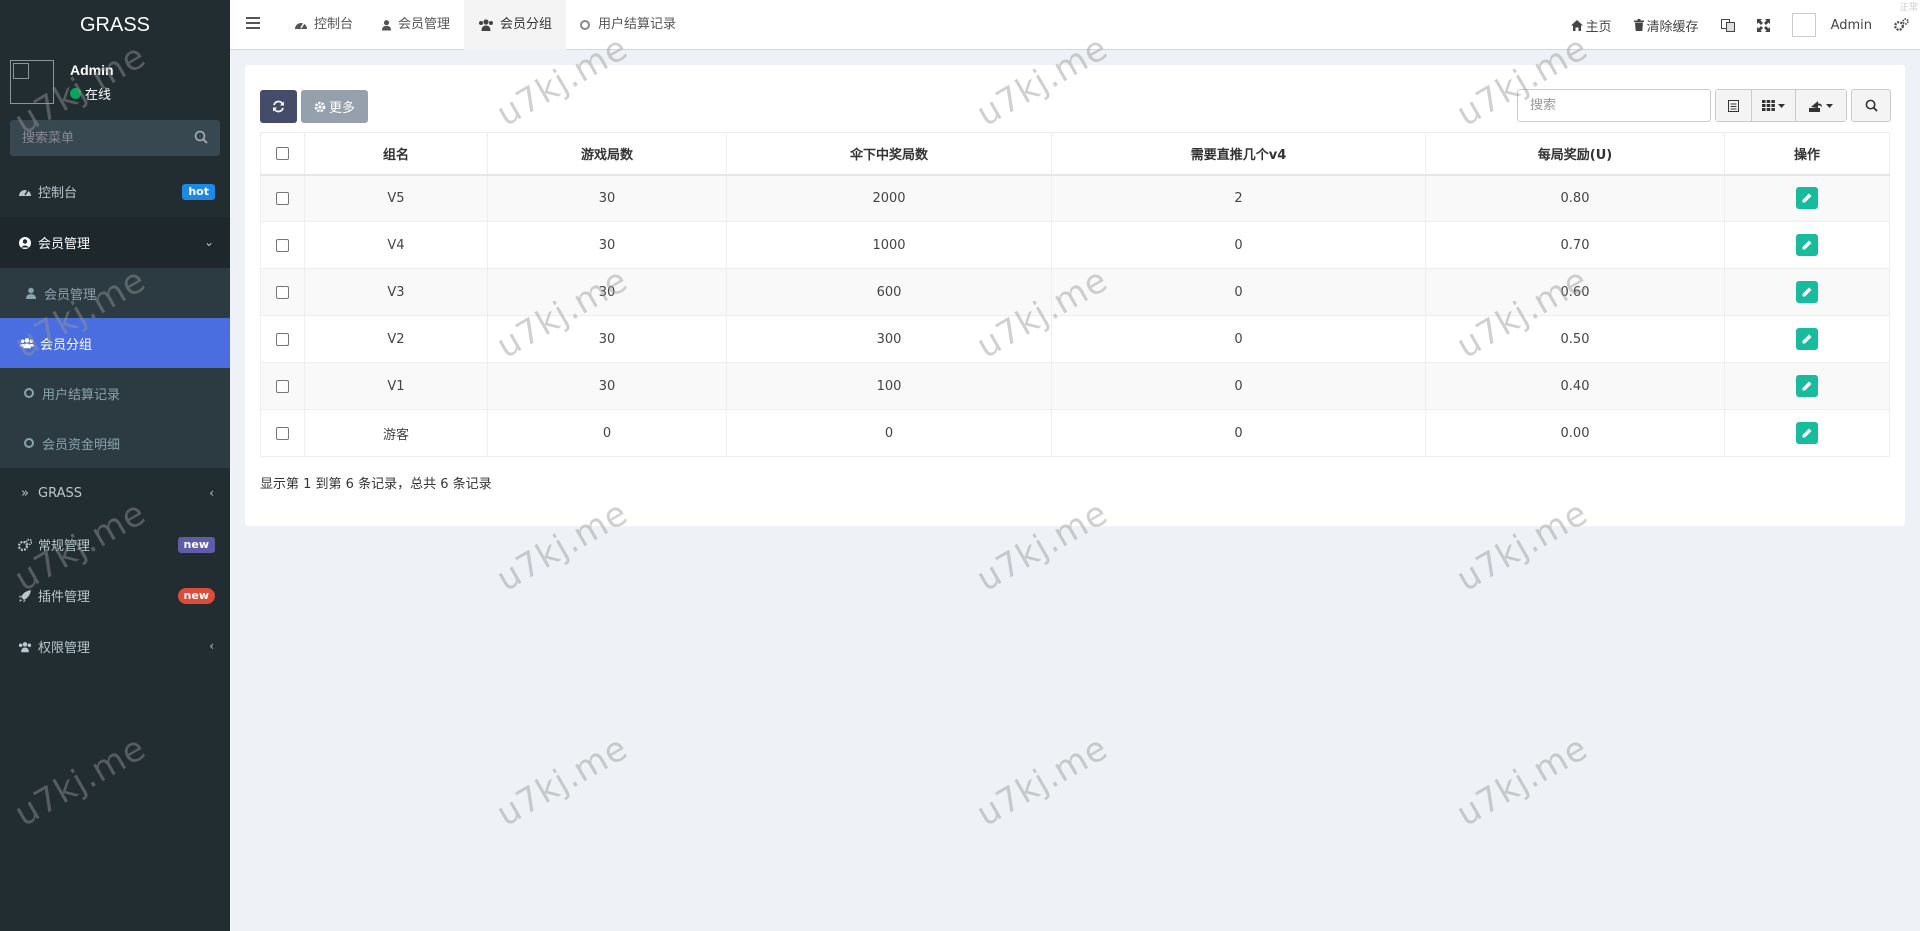 This screenshot has width=1920, height=931. I want to click on table-row: V1 30 100 0 0.40, so click(1075, 386).